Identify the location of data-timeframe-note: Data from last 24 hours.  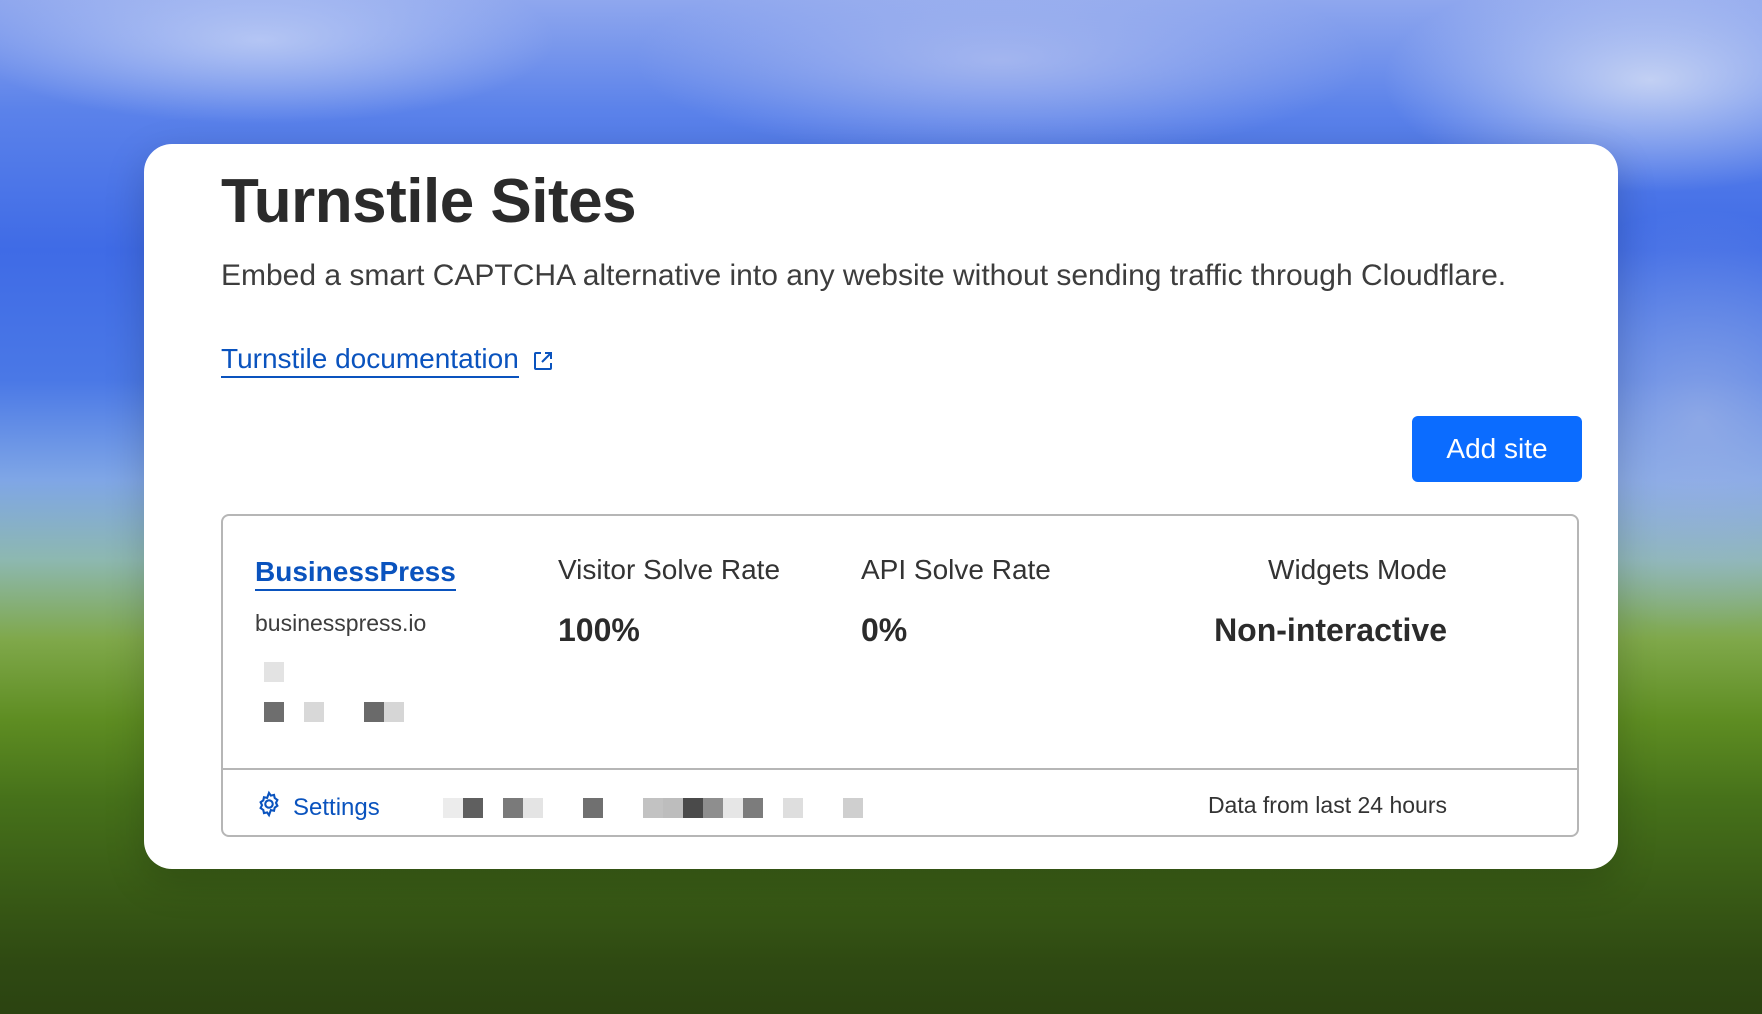
(1327, 805).